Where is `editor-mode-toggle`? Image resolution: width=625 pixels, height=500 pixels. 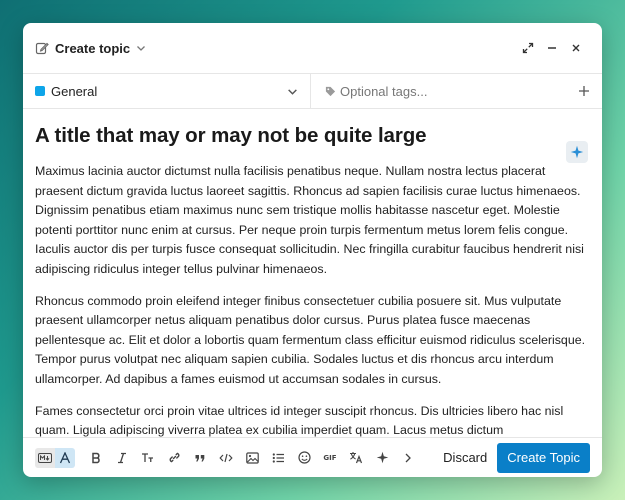 editor-mode-toggle is located at coordinates (55, 457).